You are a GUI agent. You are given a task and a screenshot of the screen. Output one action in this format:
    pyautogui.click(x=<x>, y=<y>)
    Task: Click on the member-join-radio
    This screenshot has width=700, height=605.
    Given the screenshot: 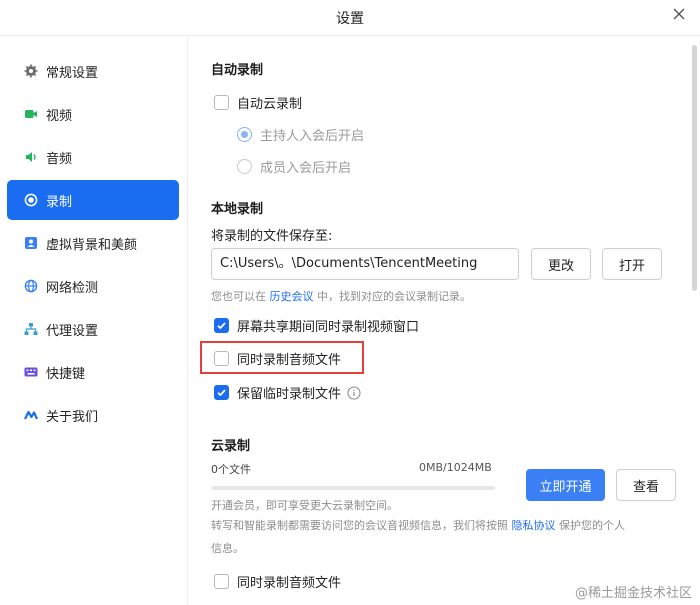 What is the action you would take?
    pyautogui.click(x=244, y=166)
    